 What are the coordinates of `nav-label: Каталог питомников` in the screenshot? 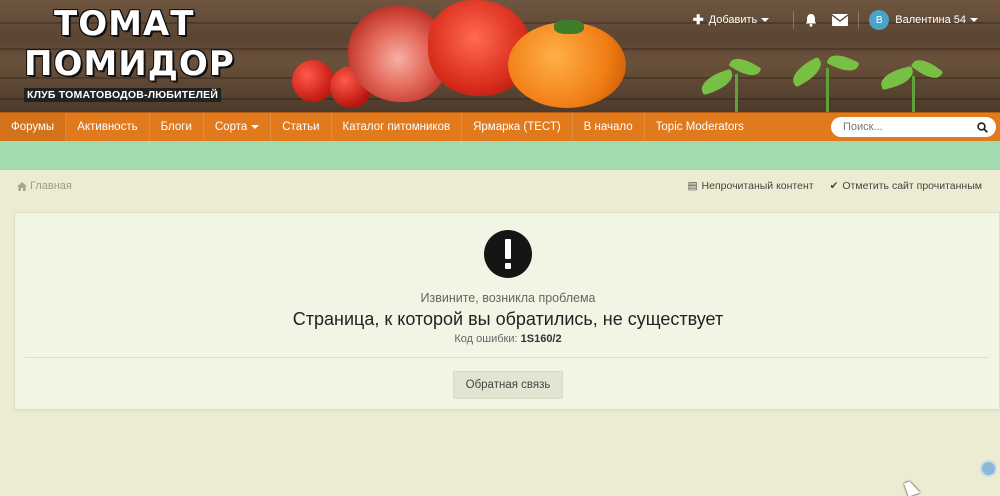 It's located at (396, 127).